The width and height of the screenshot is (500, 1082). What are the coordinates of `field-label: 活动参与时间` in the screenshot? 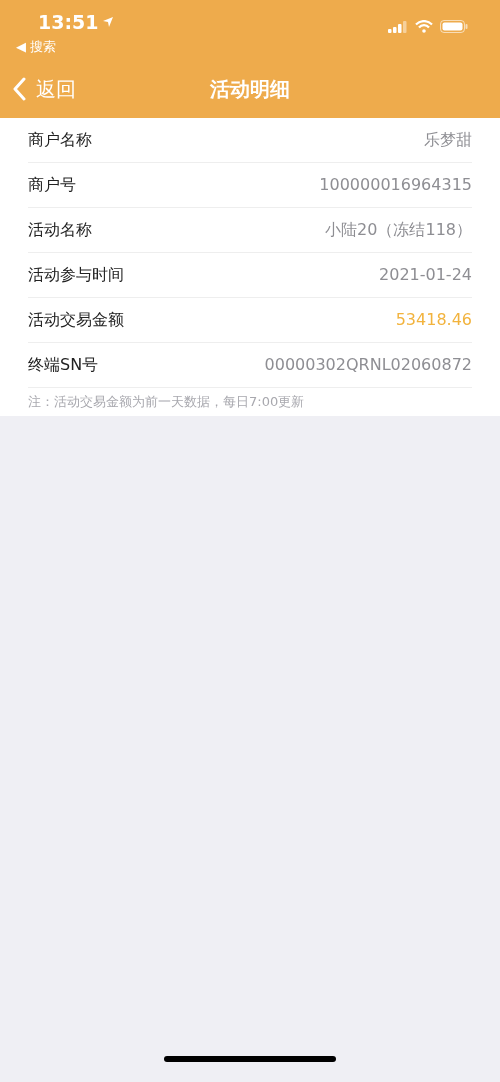 It's located at (76, 275).